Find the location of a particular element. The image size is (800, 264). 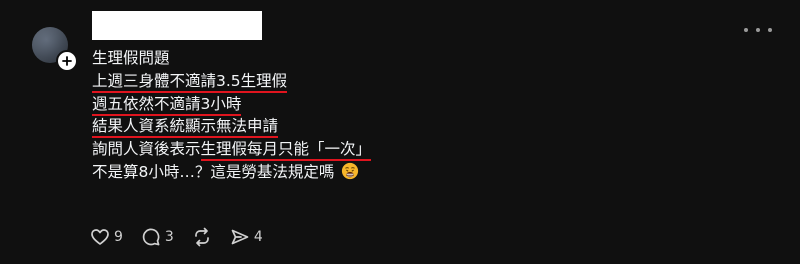

plus-icon is located at coordinates (67, 61).